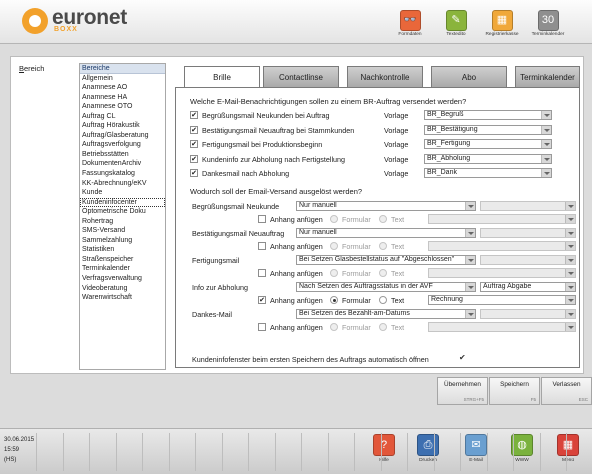  What do you see at coordinates (122, 193) in the screenshot?
I see `category-item: Kunde` at bounding box center [122, 193].